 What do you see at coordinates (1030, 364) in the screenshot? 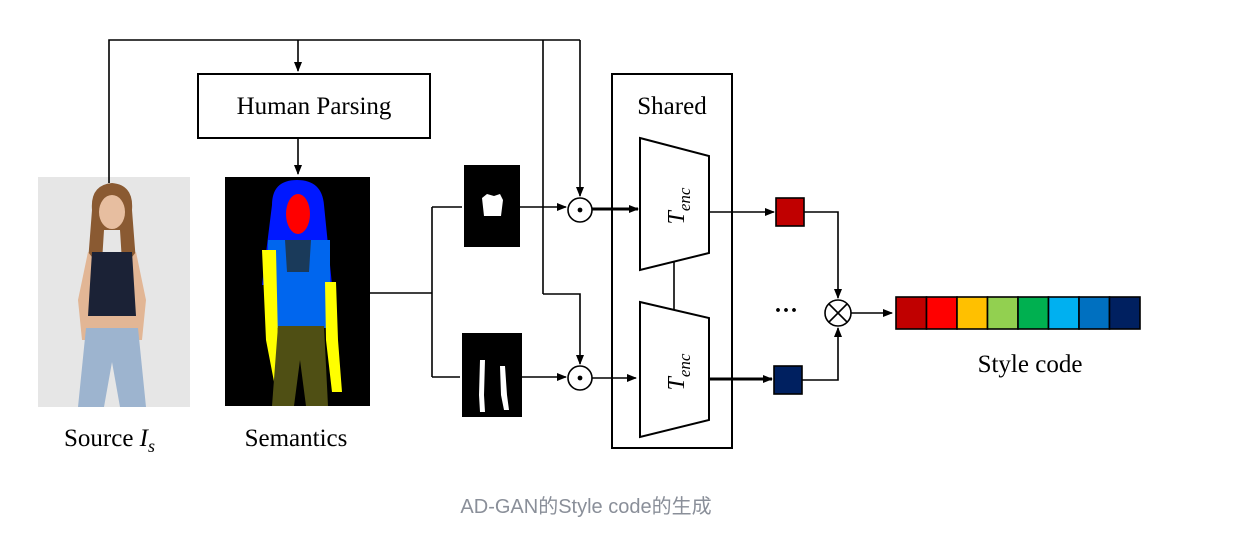
I see `style-code-label: Style code` at bounding box center [1030, 364].